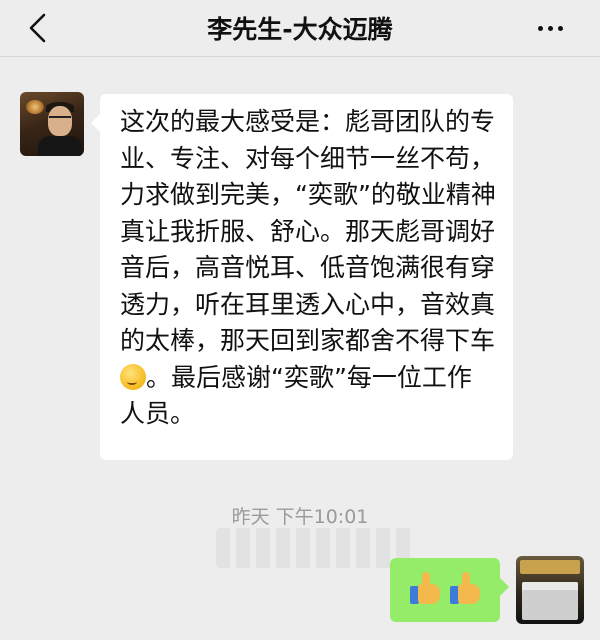 The height and width of the screenshot is (640, 600). Describe the element at coordinates (446, 589) in the screenshot. I see `thumbs-up-emojis` at that location.